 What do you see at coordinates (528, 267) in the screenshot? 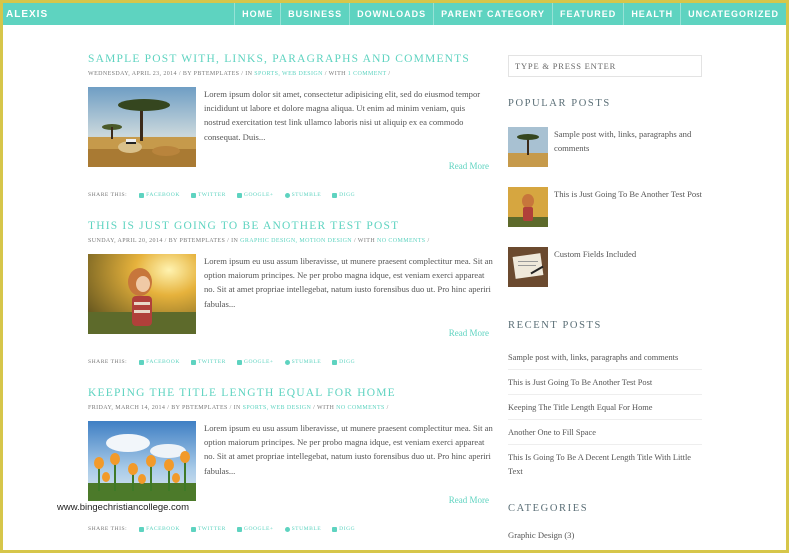
I see `popular-thumbnail-notebook` at bounding box center [528, 267].